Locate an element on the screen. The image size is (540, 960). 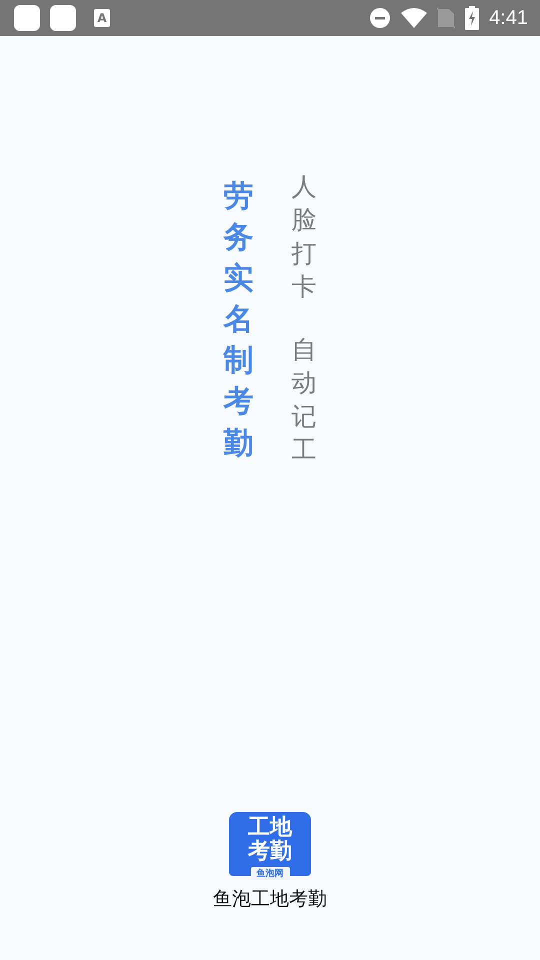
do-not-disturb-icon is located at coordinates (380, 18).